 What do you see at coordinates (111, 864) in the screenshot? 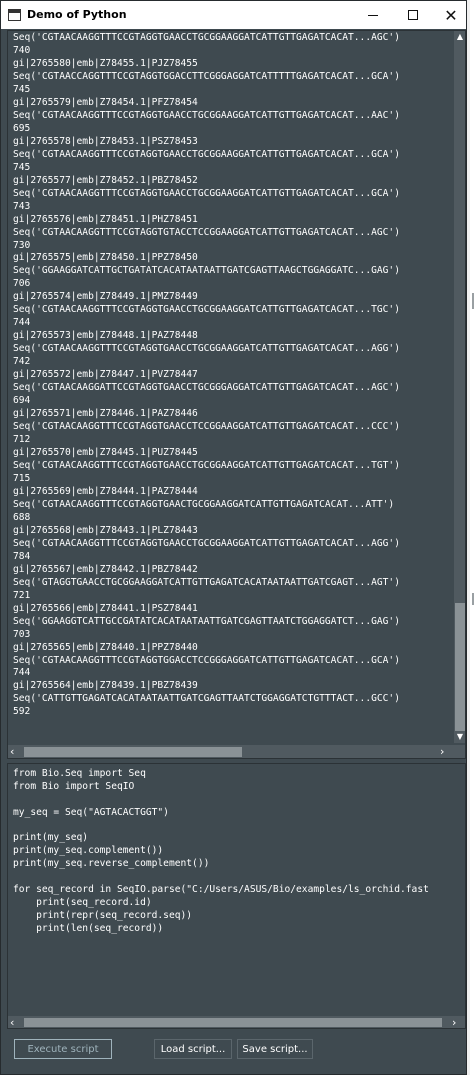
I see `script-line: print(my_seq.reverse_complement())` at bounding box center [111, 864].